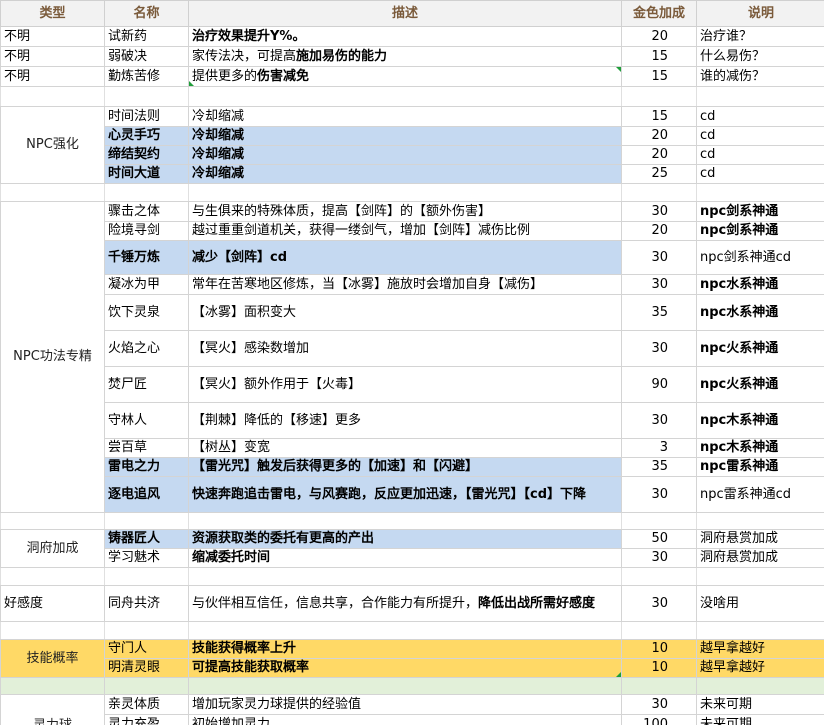  I want to click on cell-name: 险境寻剑, so click(146, 231).